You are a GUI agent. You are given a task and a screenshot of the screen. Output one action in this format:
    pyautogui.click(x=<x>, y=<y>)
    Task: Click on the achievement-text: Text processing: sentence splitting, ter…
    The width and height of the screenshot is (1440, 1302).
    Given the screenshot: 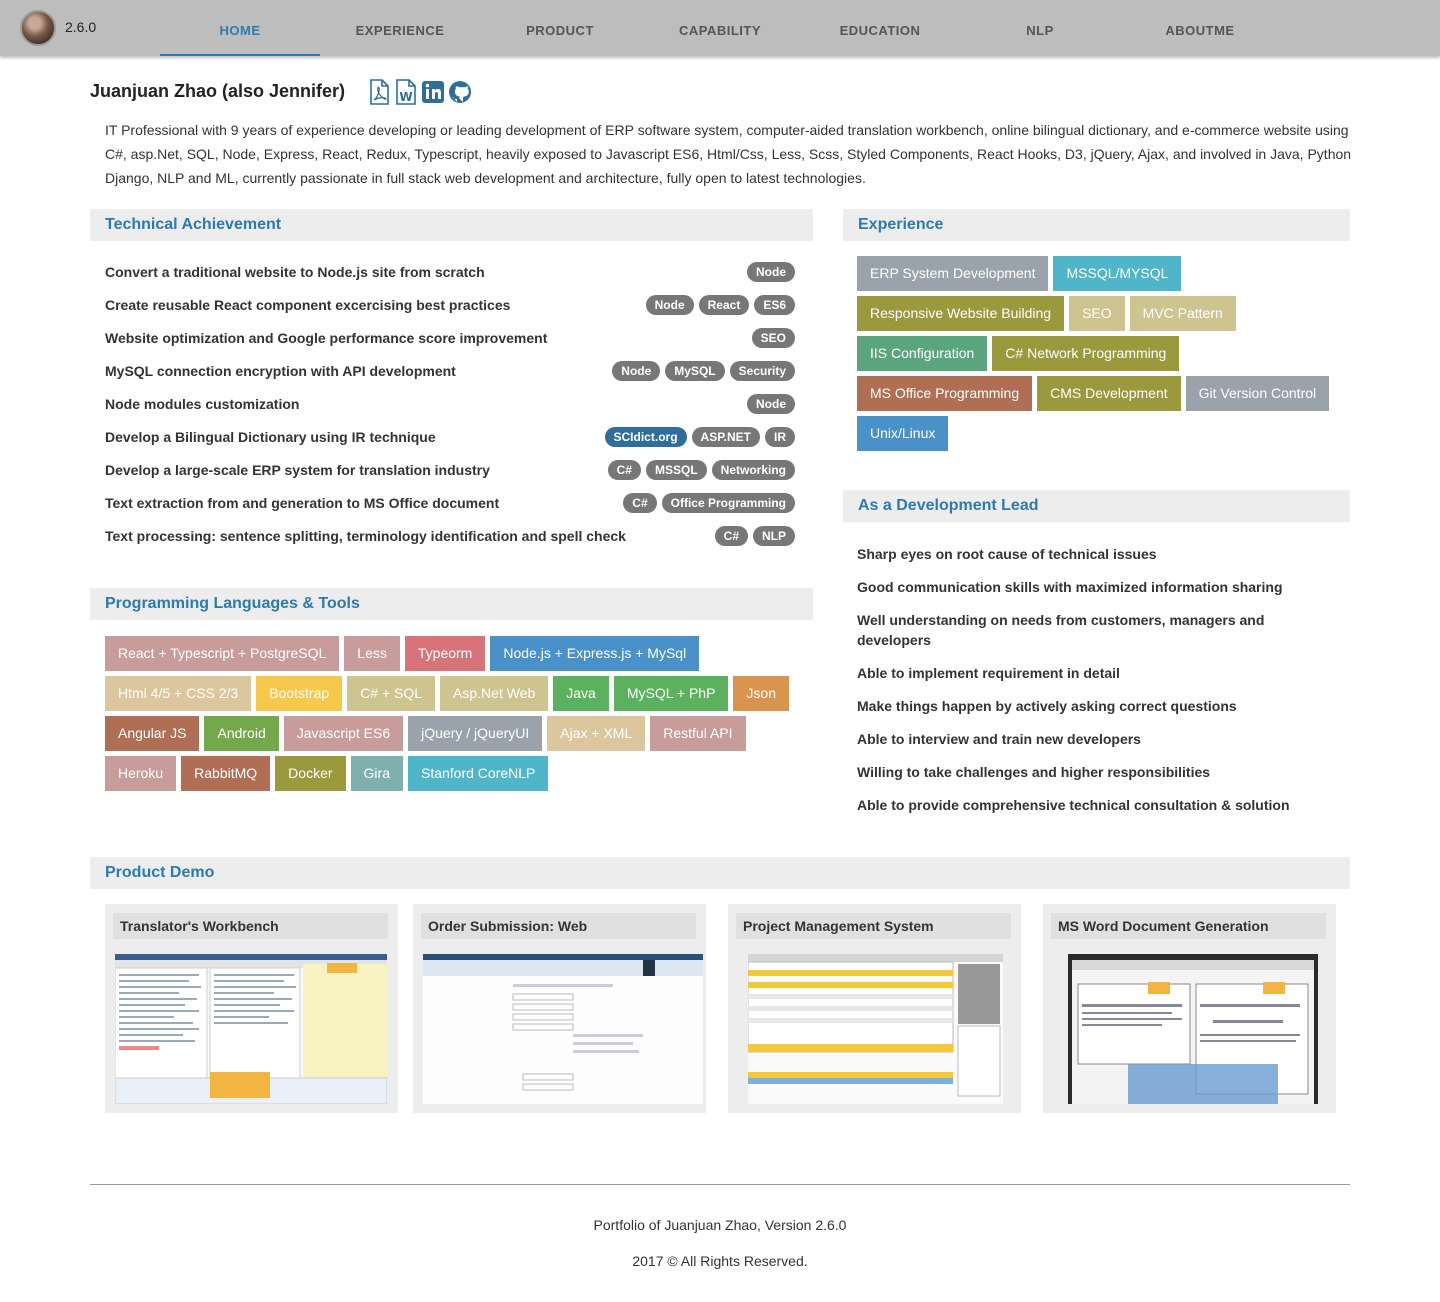 What is the action you would take?
    pyautogui.click(x=365, y=536)
    